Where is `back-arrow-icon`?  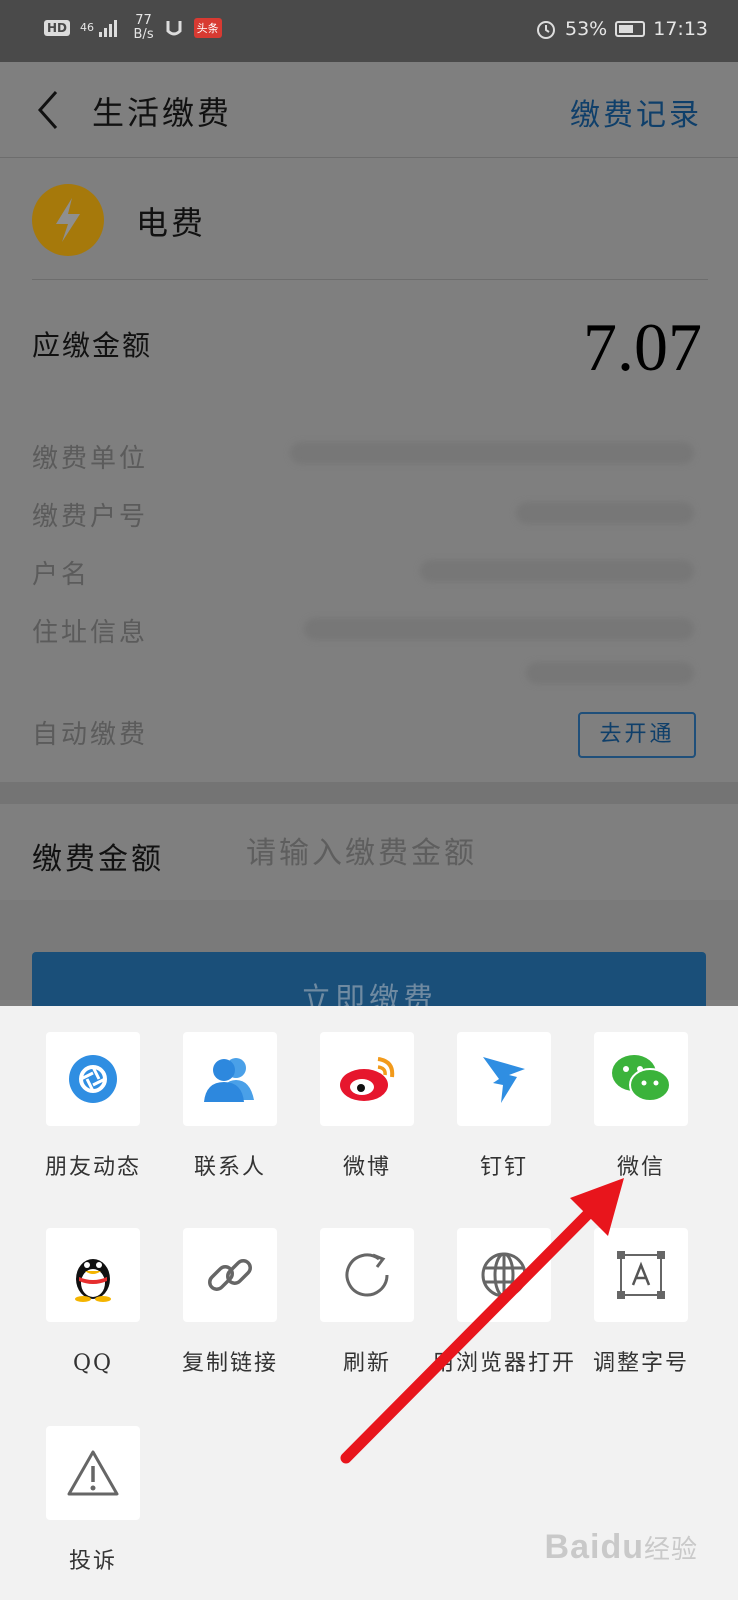 back-arrow-icon is located at coordinates (49, 110).